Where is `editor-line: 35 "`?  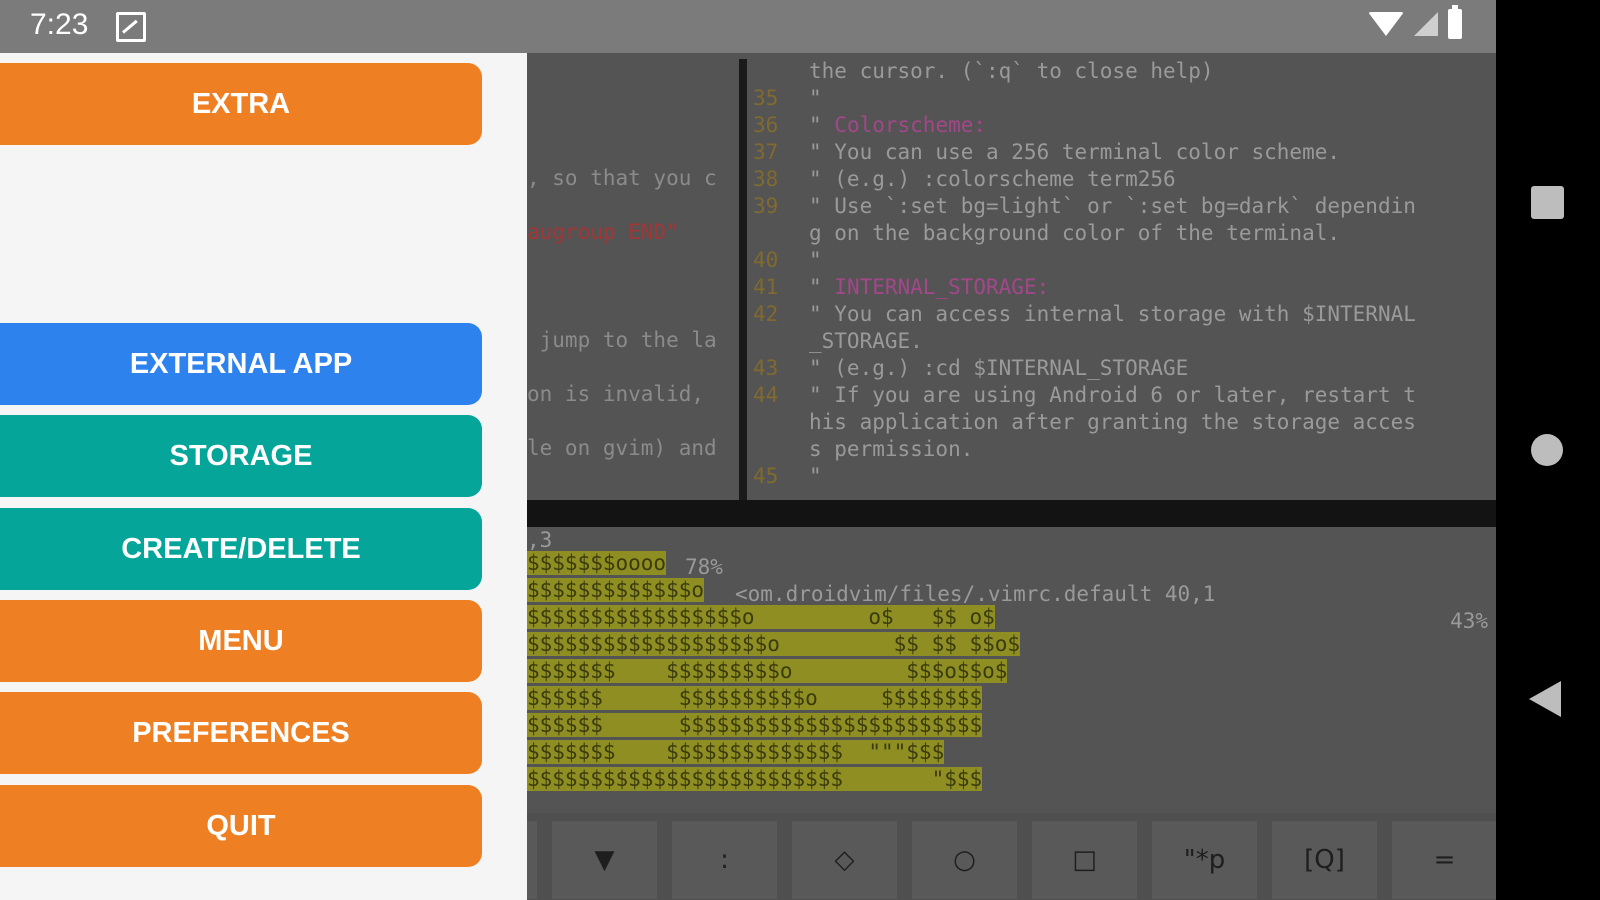 editor-line: 35 " is located at coordinates (787, 98).